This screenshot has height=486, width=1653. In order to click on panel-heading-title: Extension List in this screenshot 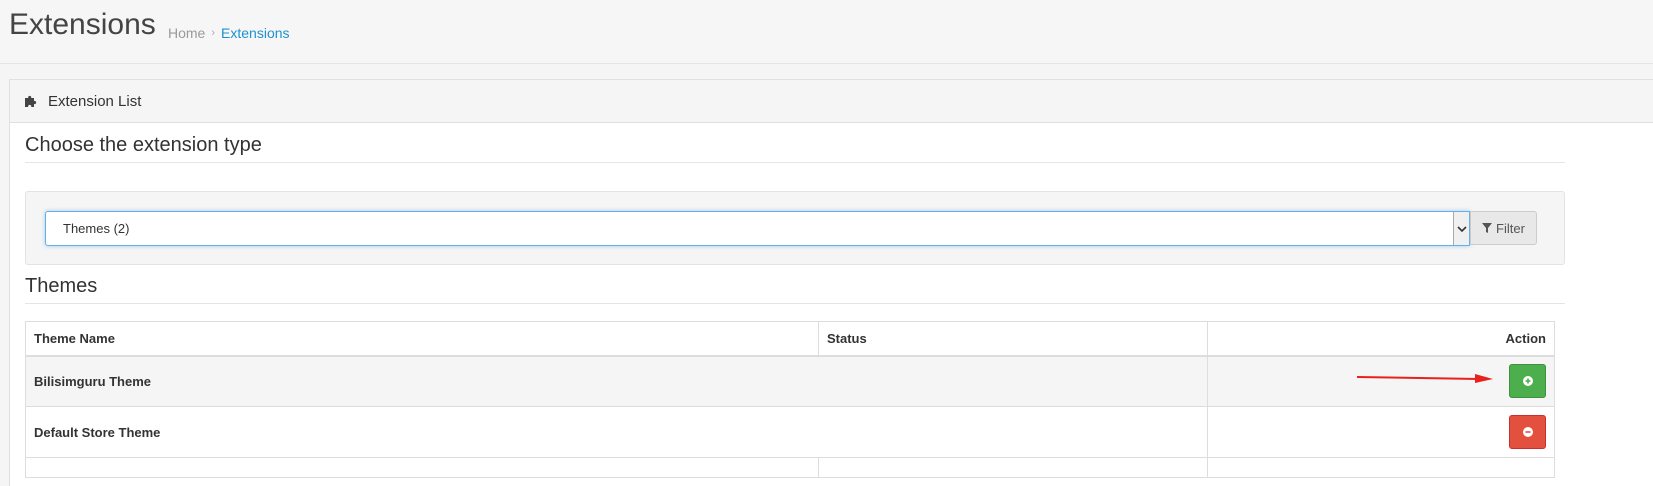, I will do `click(95, 101)`.